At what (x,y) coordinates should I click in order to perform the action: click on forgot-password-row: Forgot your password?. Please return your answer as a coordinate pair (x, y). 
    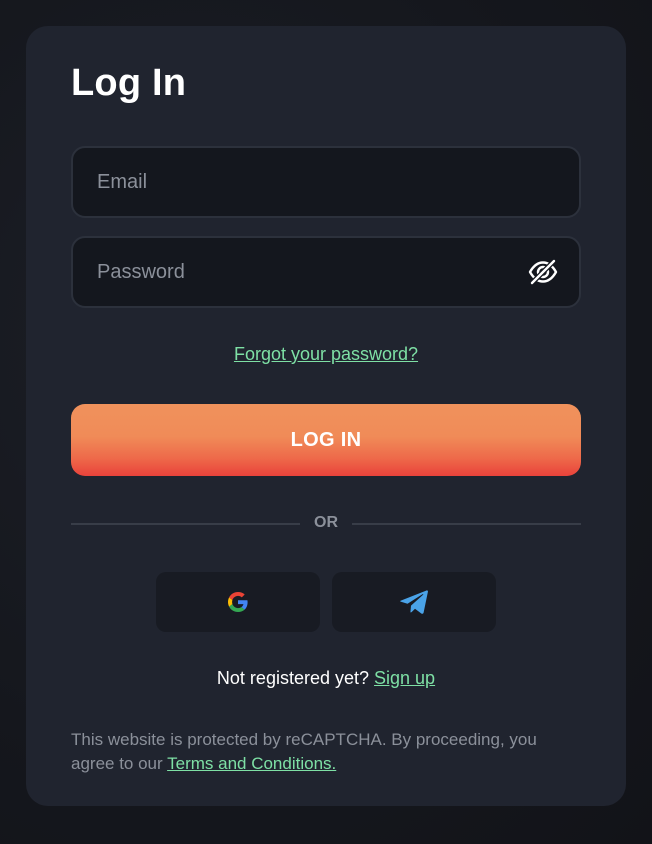
    Looking at the image, I should click on (326, 354).